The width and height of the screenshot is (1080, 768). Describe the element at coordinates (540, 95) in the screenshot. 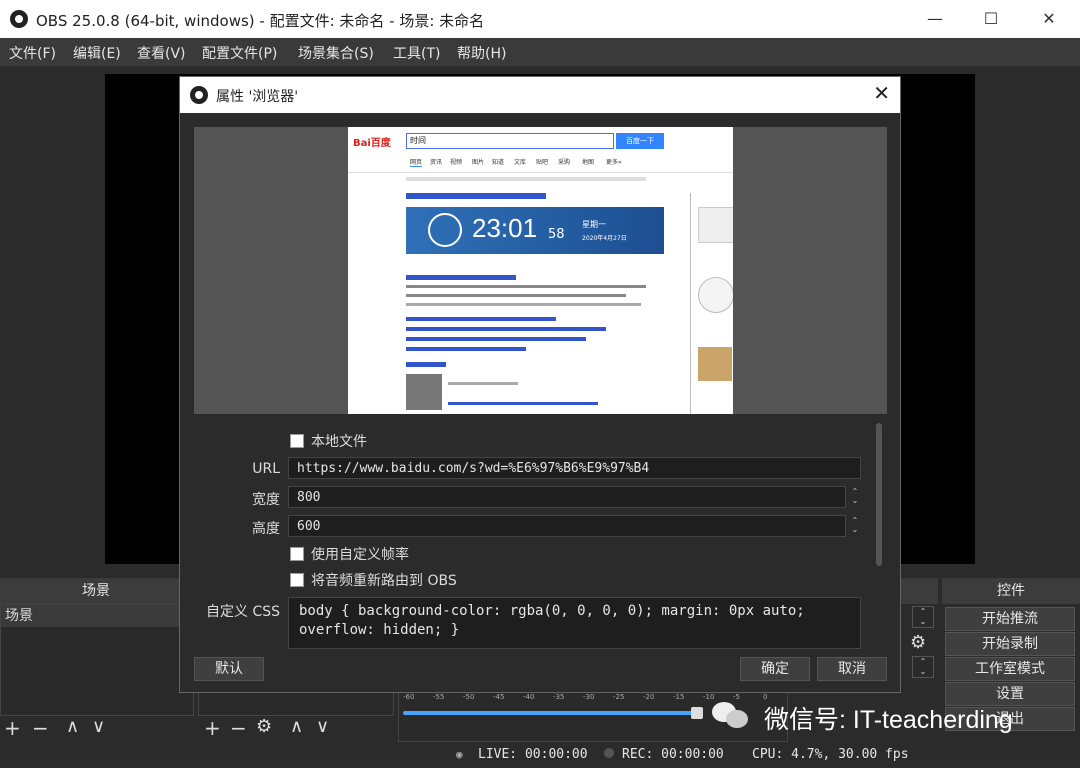

I see `dialog-title-bar: 属性 '浏览器' ✕` at that location.